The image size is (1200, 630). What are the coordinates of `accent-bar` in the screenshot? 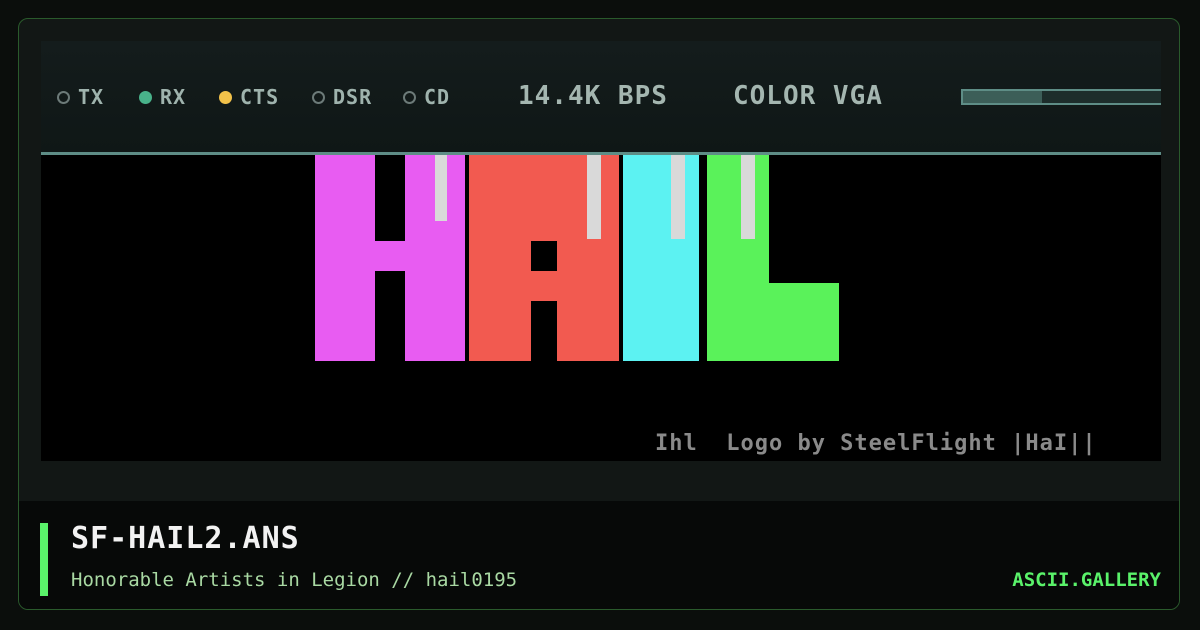 It's located at (44, 559).